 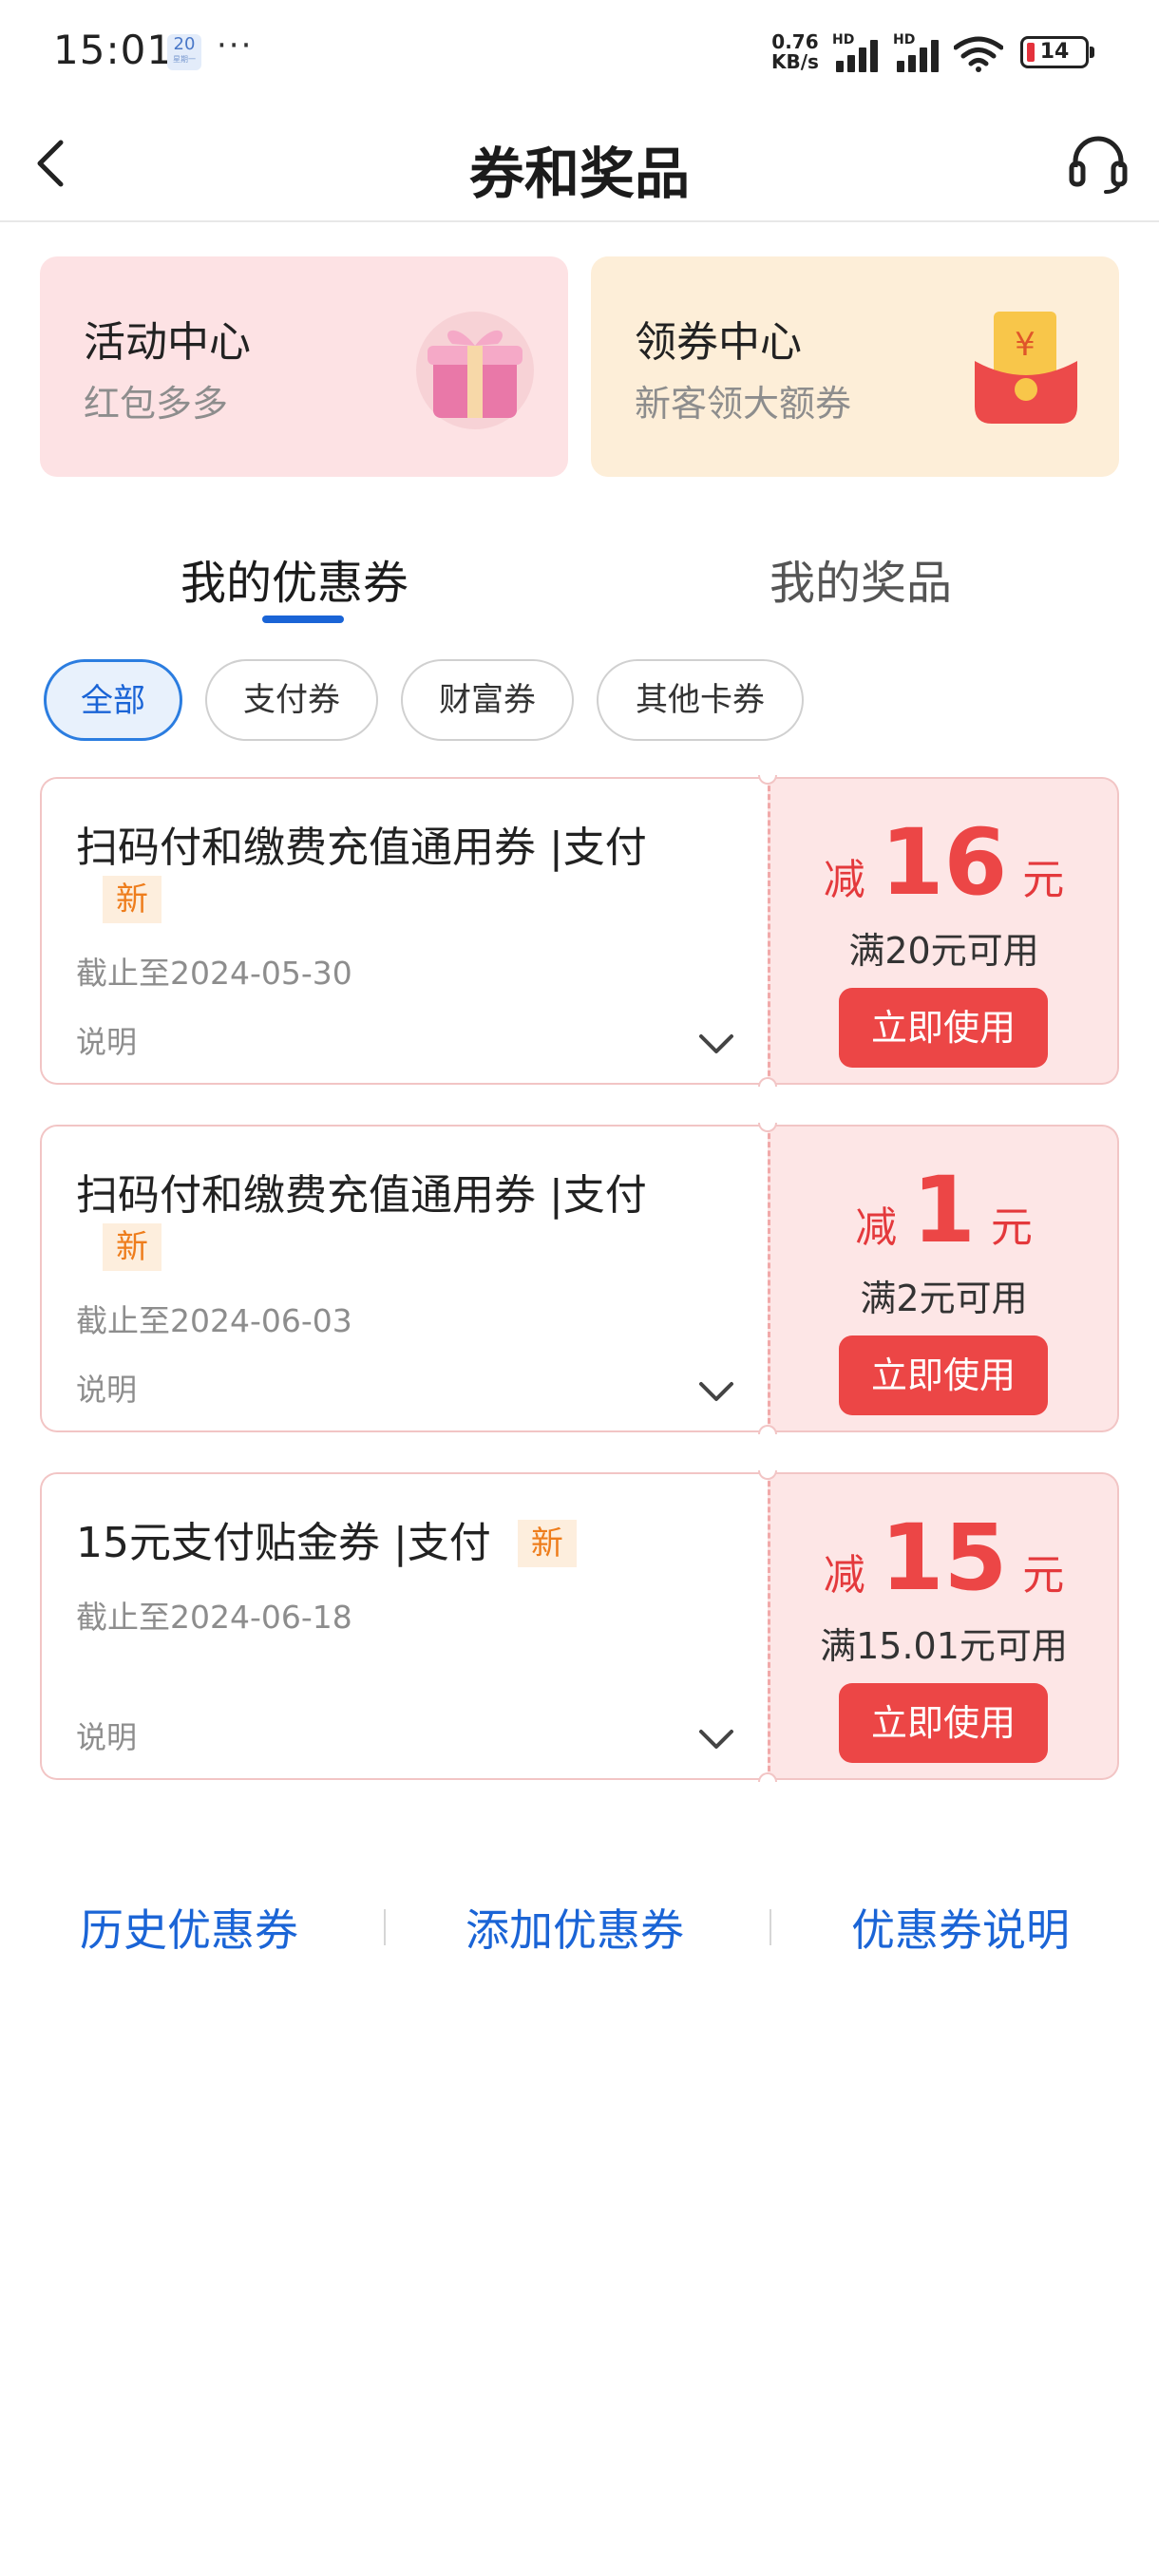 What do you see at coordinates (404, 931) in the screenshot?
I see `coupon-info-panel: 扫码付和缴费充值通用券 |支付 新 截止至2024-05-30 说明` at bounding box center [404, 931].